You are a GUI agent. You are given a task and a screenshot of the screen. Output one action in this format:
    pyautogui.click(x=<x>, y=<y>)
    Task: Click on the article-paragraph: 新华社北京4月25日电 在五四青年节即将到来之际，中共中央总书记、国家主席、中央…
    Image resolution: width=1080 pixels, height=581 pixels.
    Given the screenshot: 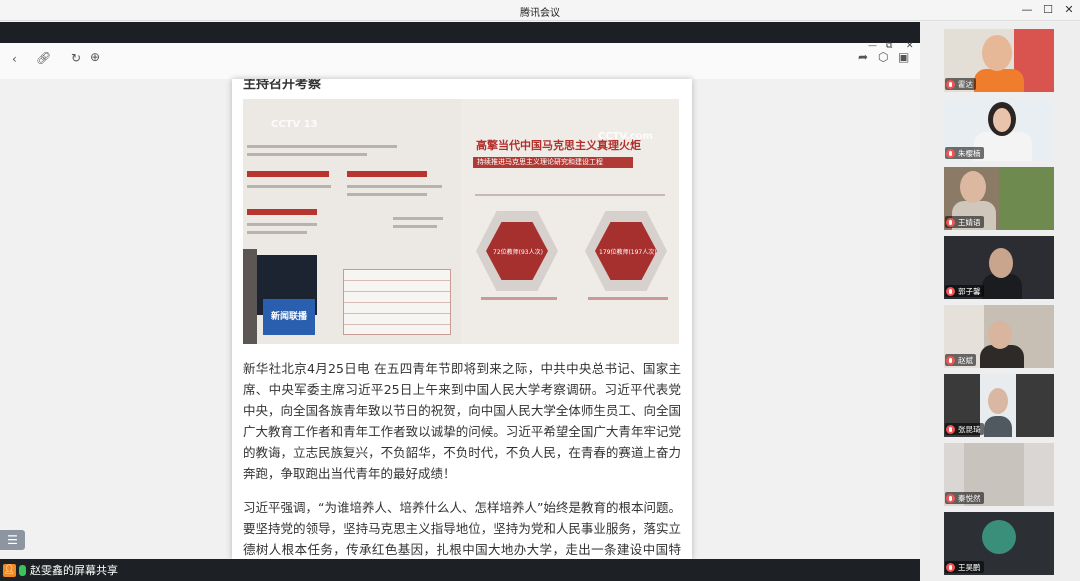 What is the action you would take?
    pyautogui.click(x=462, y=421)
    